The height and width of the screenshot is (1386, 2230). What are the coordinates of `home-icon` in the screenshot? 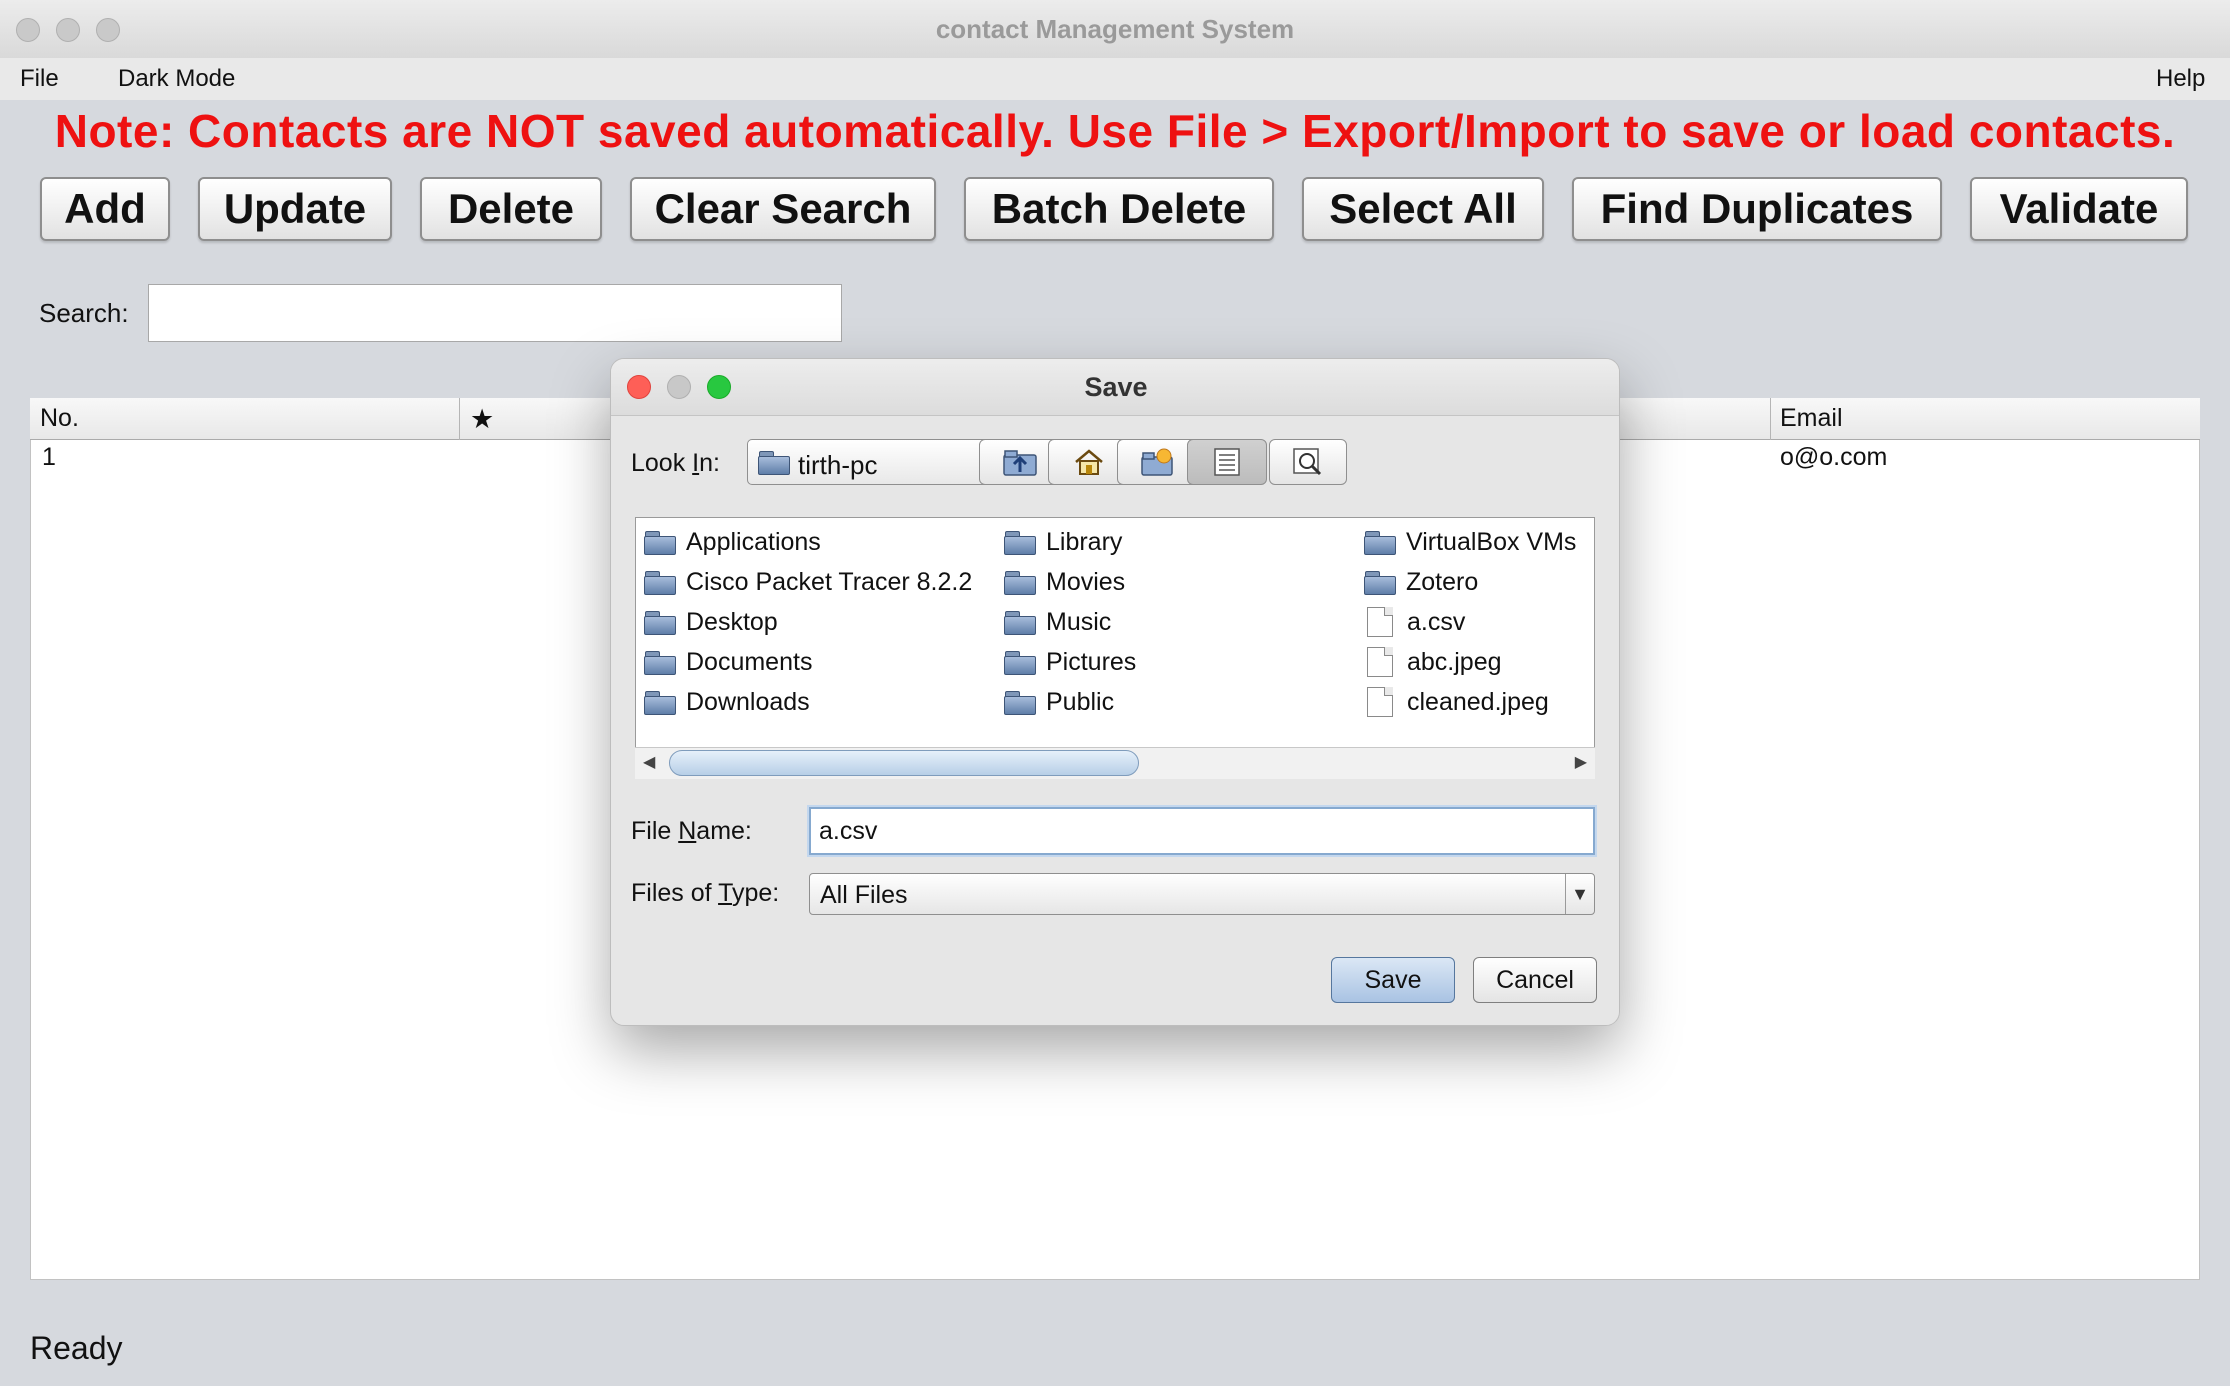 It's located at (1089, 462).